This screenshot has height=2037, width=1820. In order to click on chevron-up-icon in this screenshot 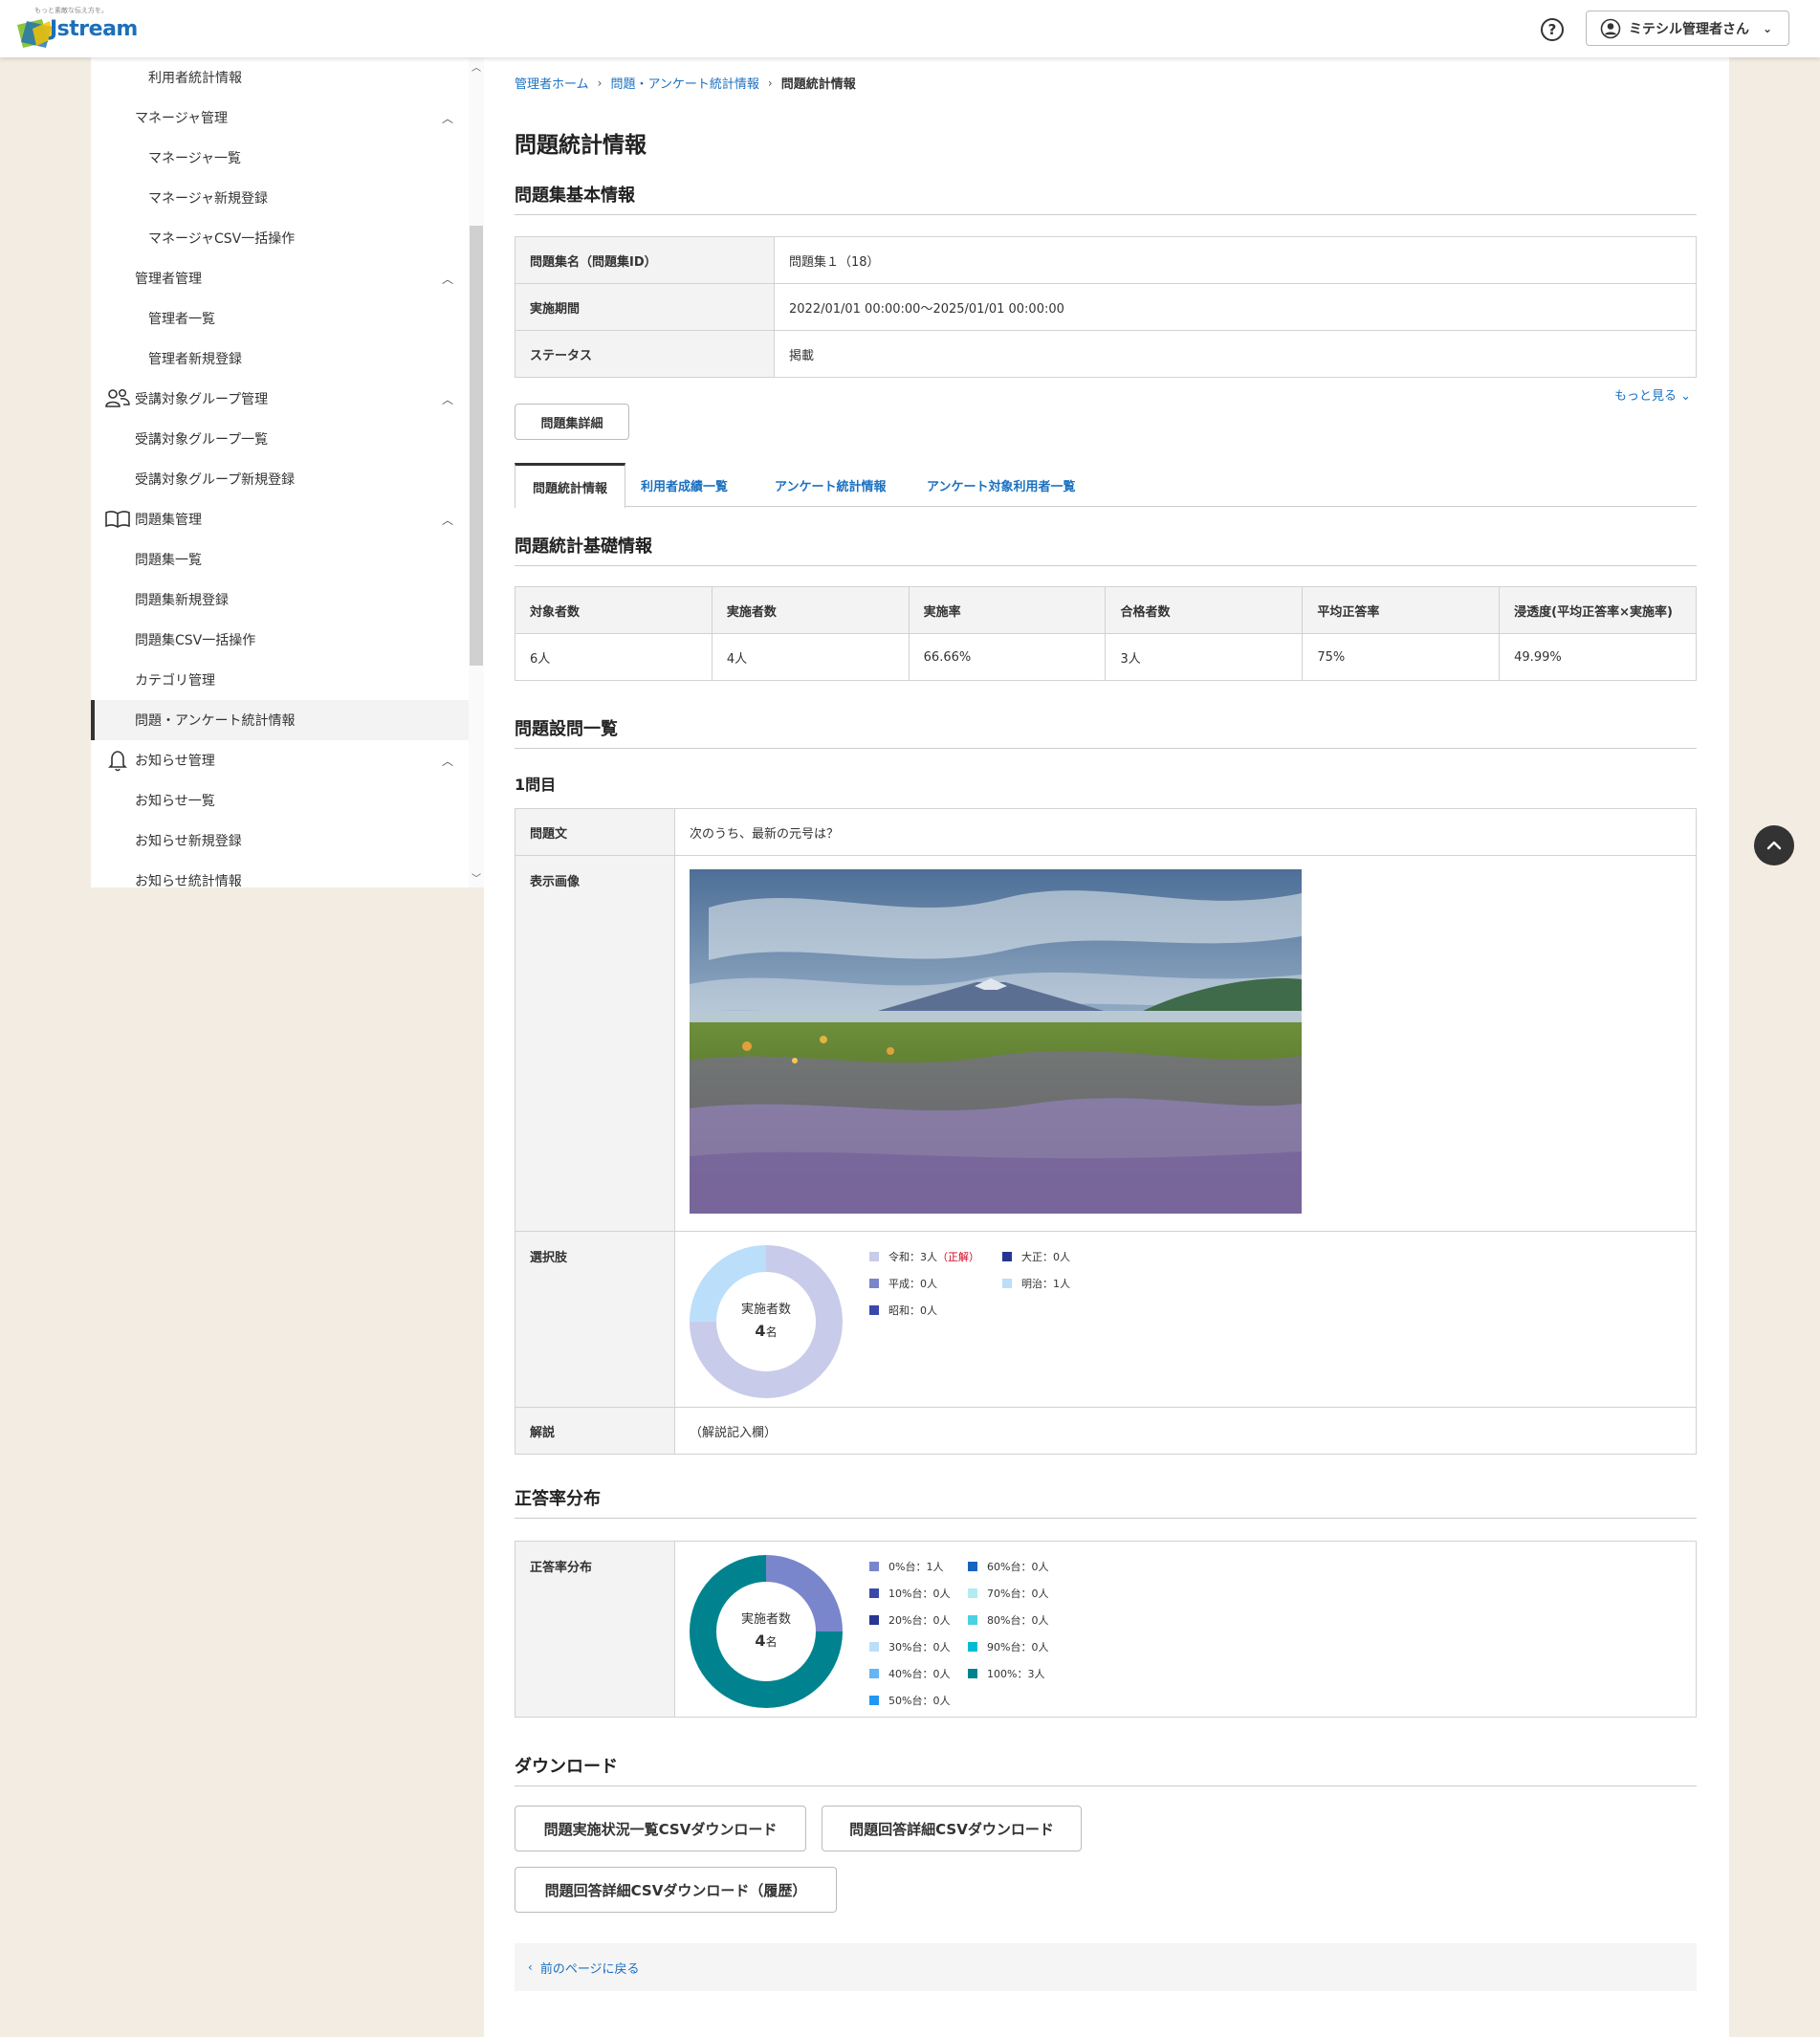, I will do `click(1774, 845)`.